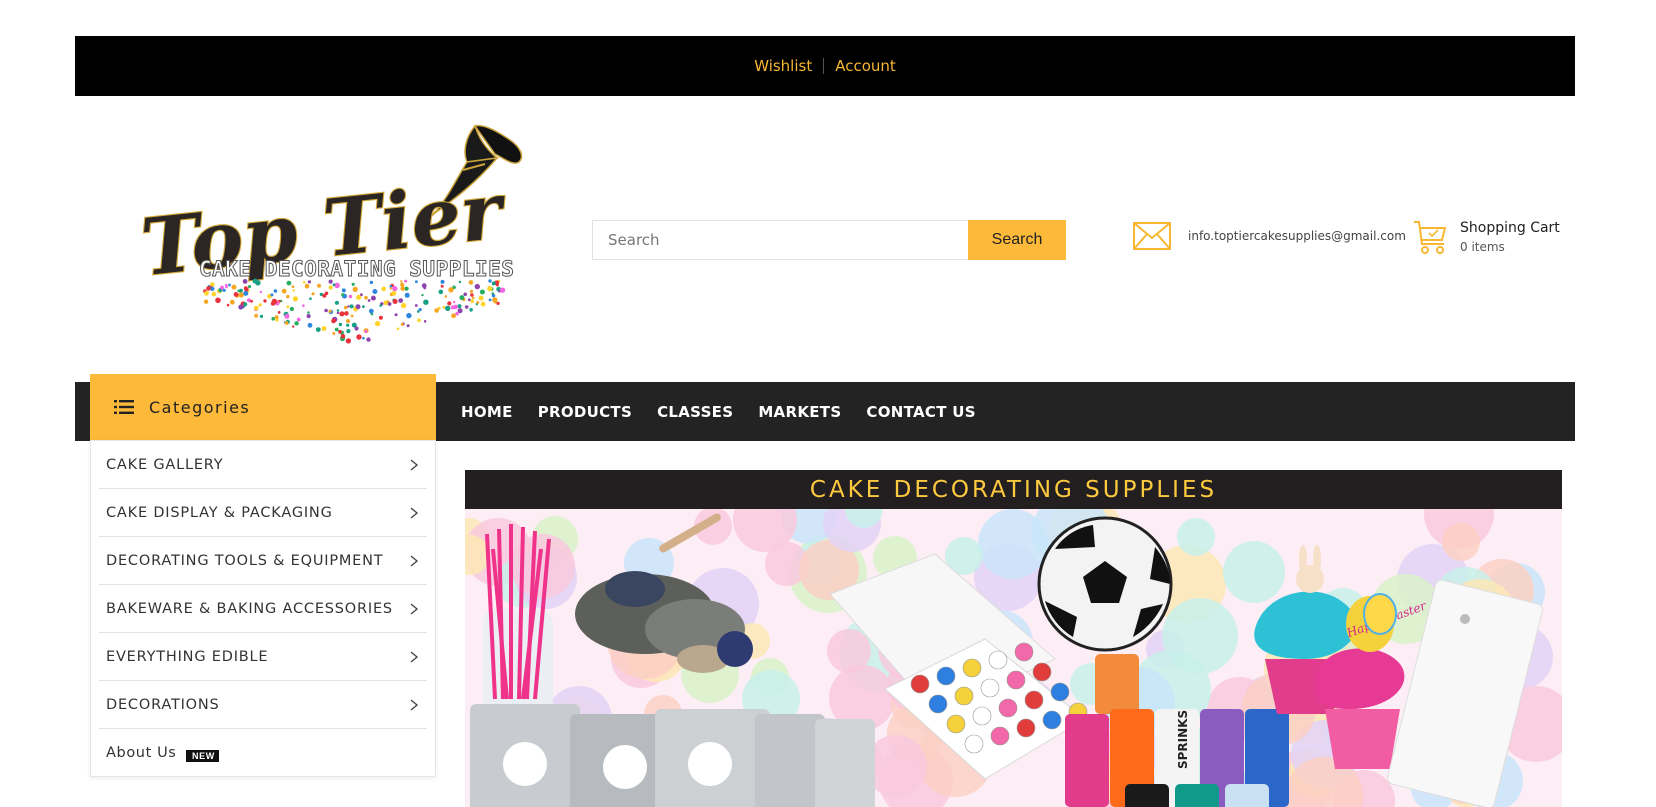 The width and height of the screenshot is (1656, 807). I want to click on category-label: CAKE GALLERY, so click(165, 464).